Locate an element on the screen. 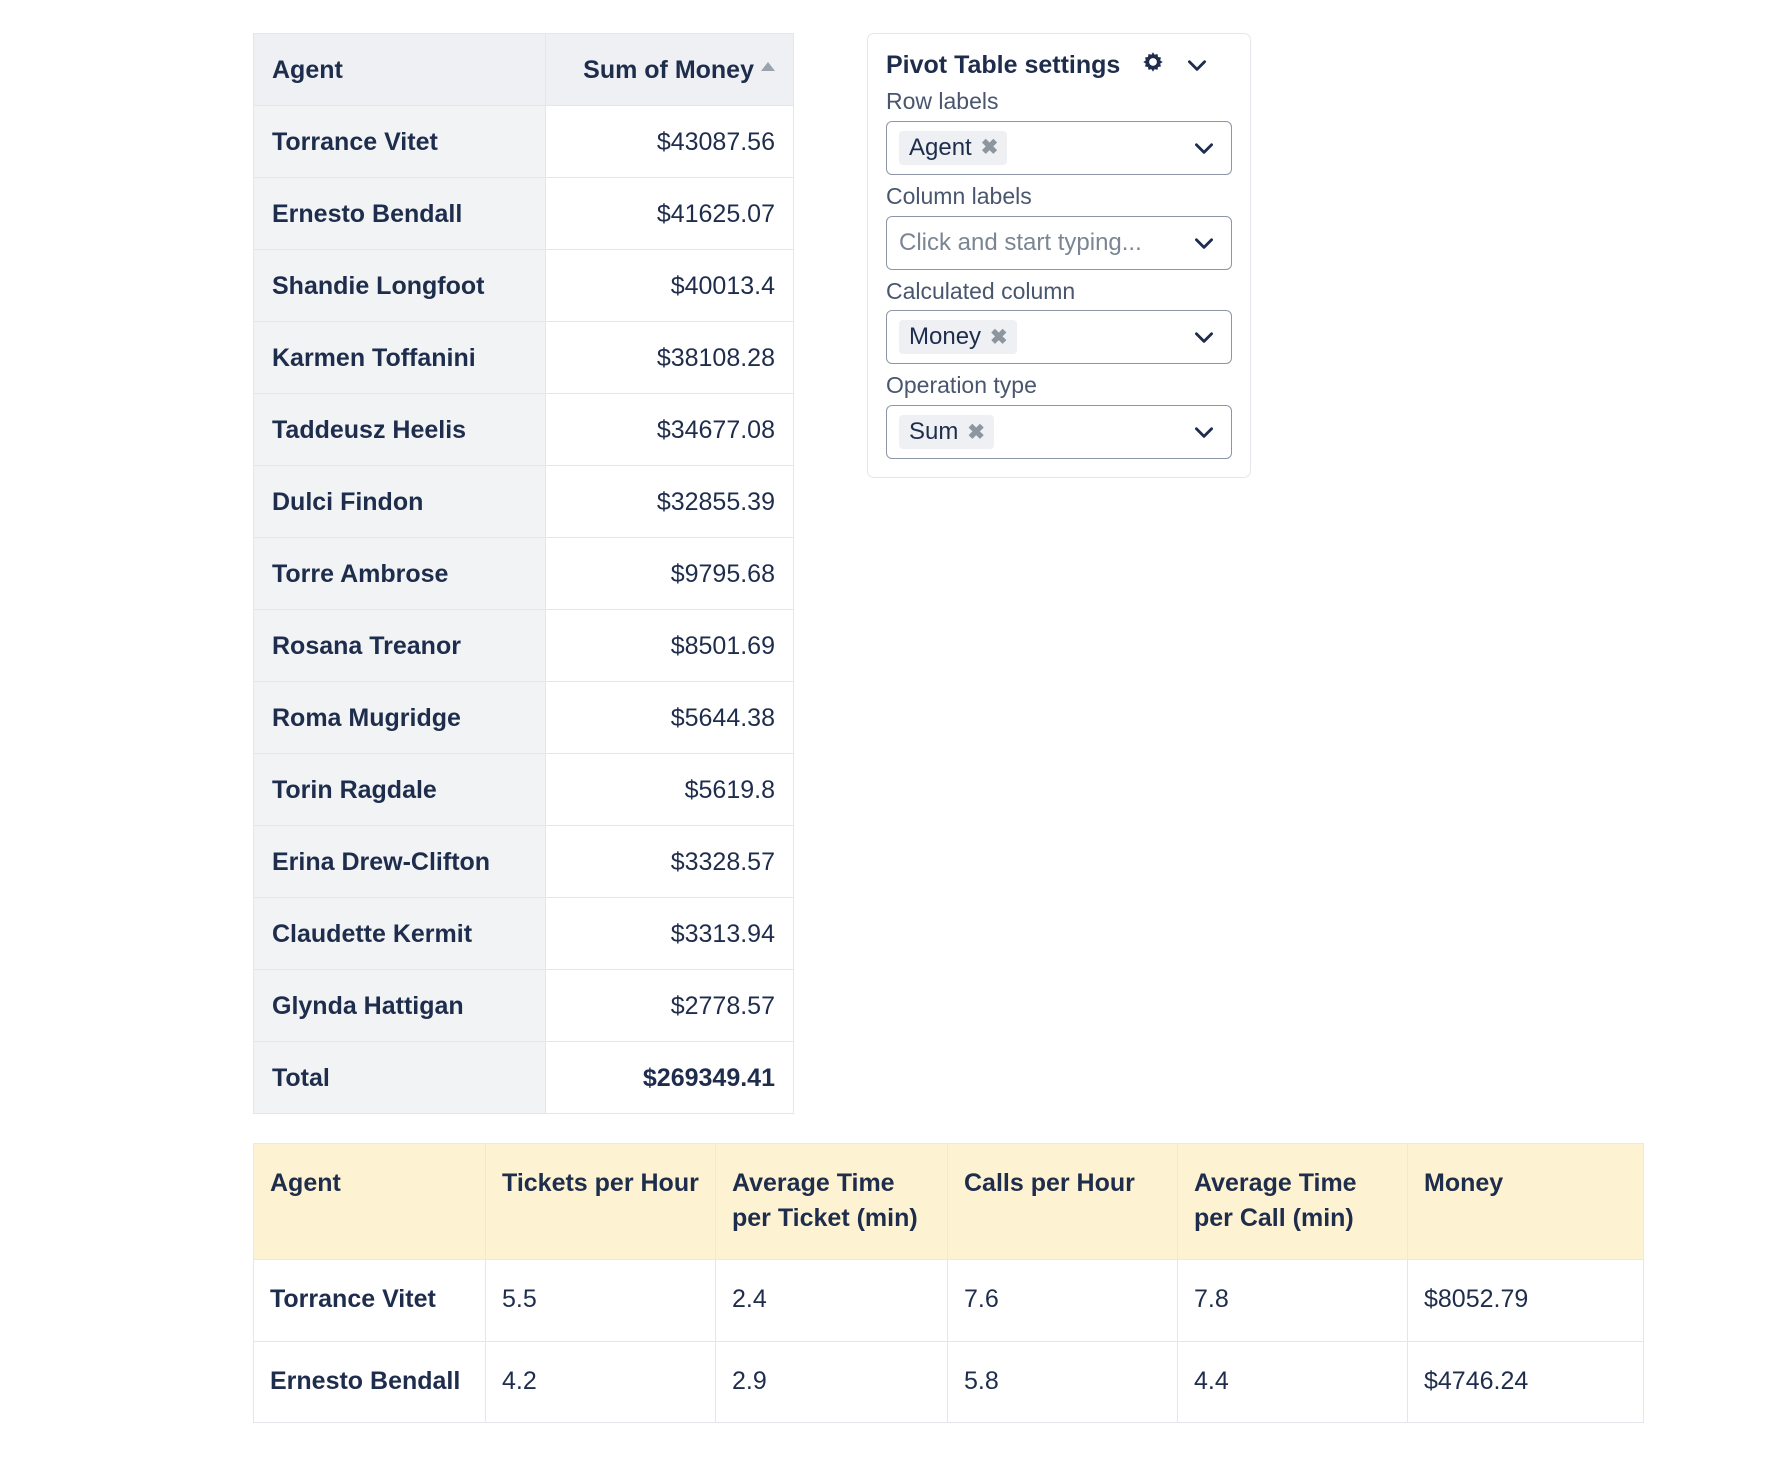  pivot-cell-sum: $41625.07 is located at coordinates (669, 213).